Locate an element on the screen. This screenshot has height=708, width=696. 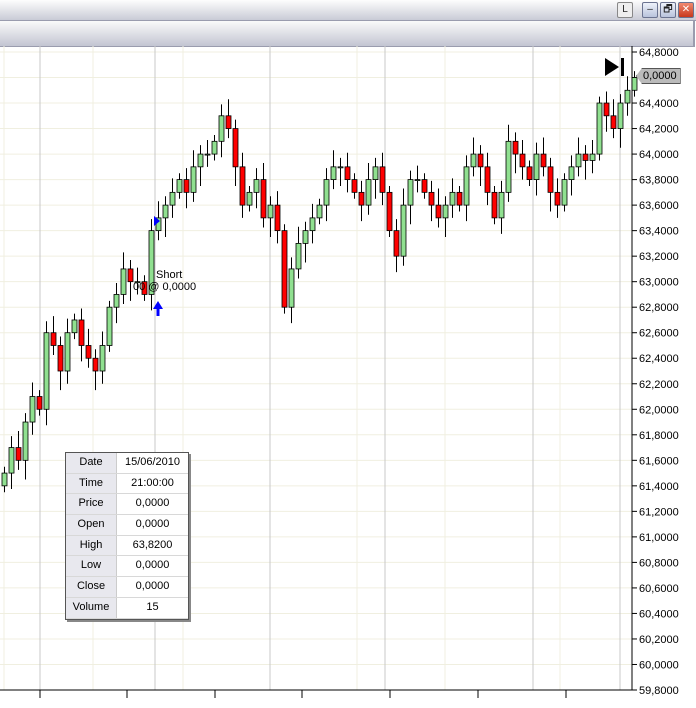
data-window-value: 15 is located at coordinates (152, 606).